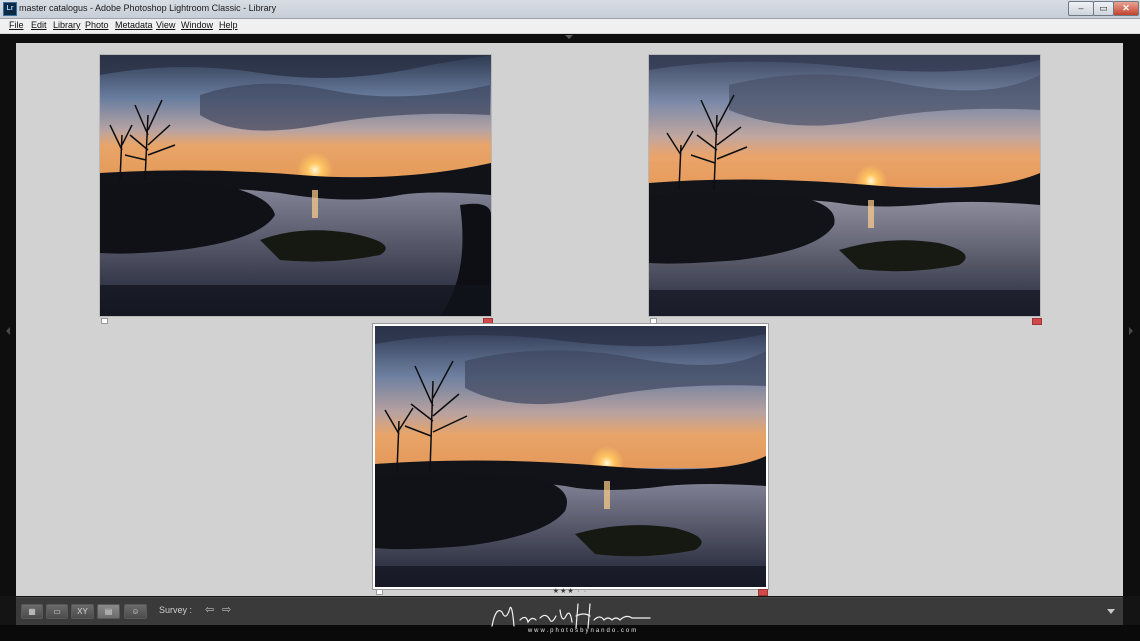 Image resolution: width=1140 pixels, height=641 pixels. I want to click on left-panel-toggle-icon, so click(8, 331).